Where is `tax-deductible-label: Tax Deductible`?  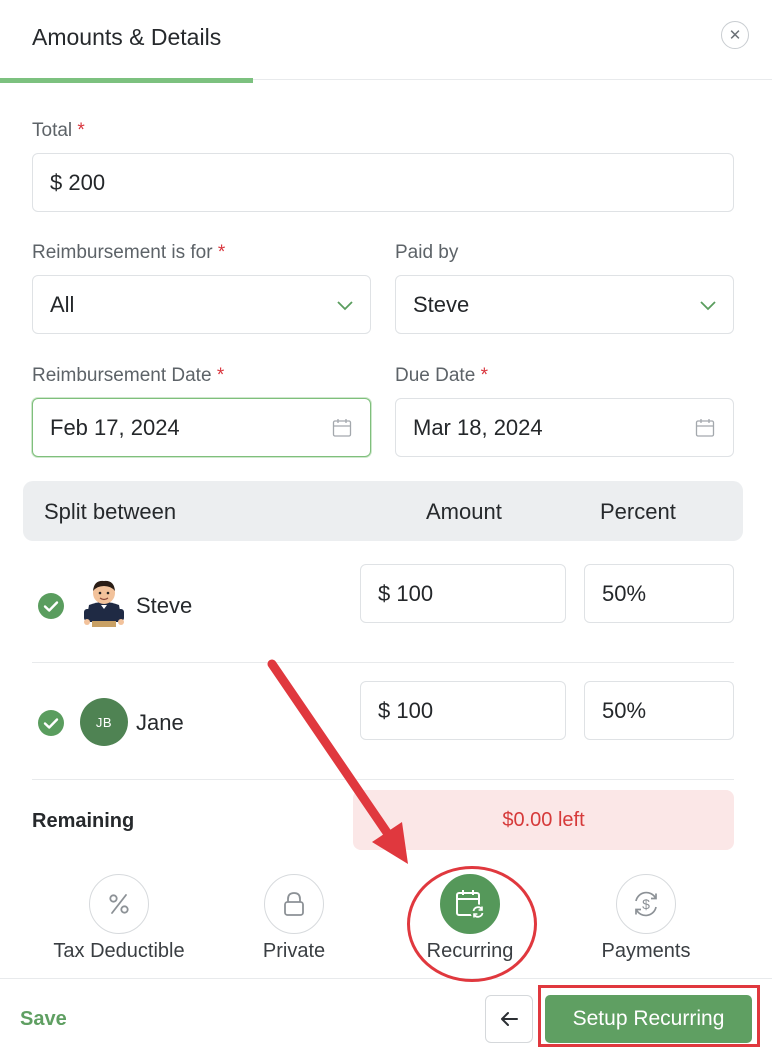 tax-deductible-label: Tax Deductible is located at coordinates (119, 951).